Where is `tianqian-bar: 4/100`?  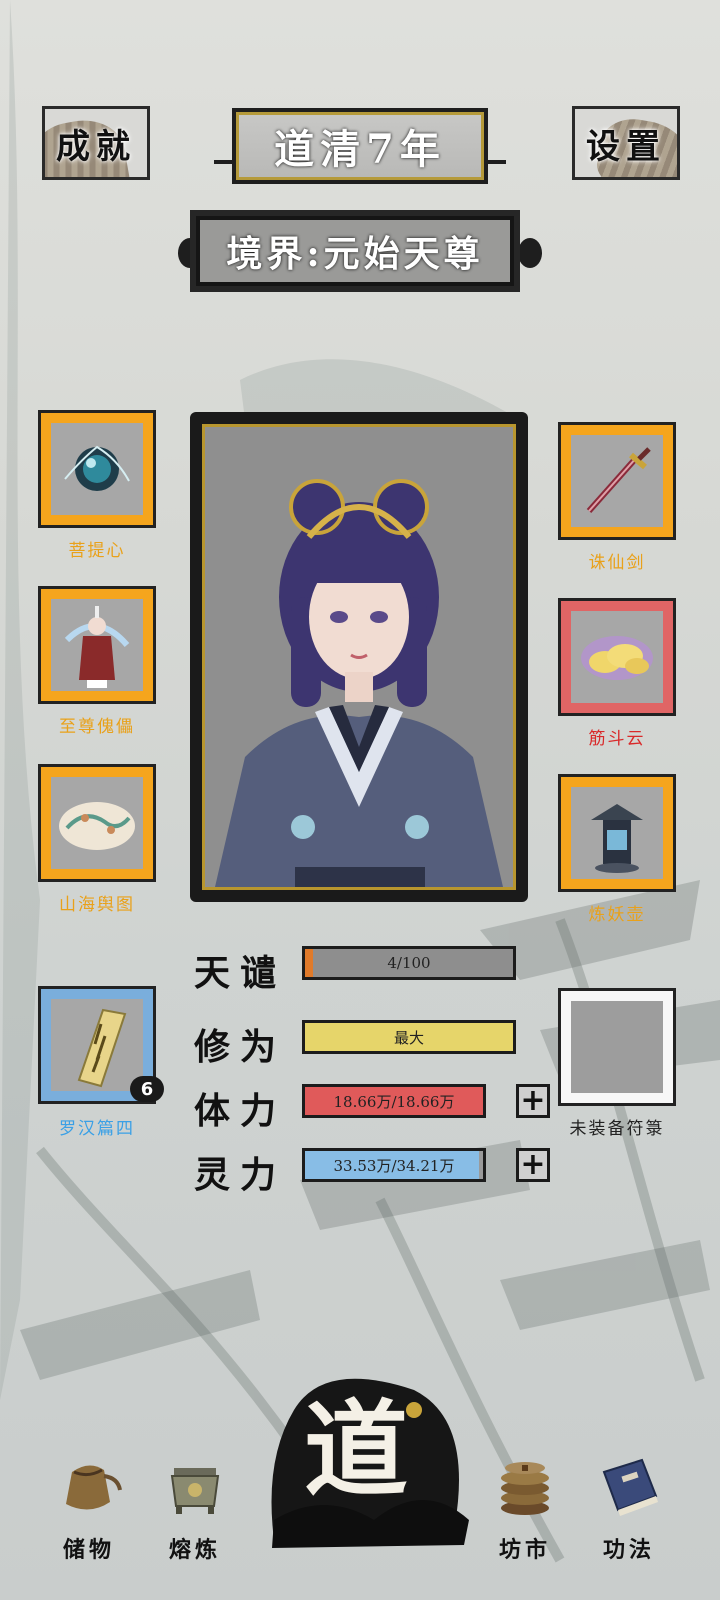 tianqian-bar: 4/100 is located at coordinates (409, 963).